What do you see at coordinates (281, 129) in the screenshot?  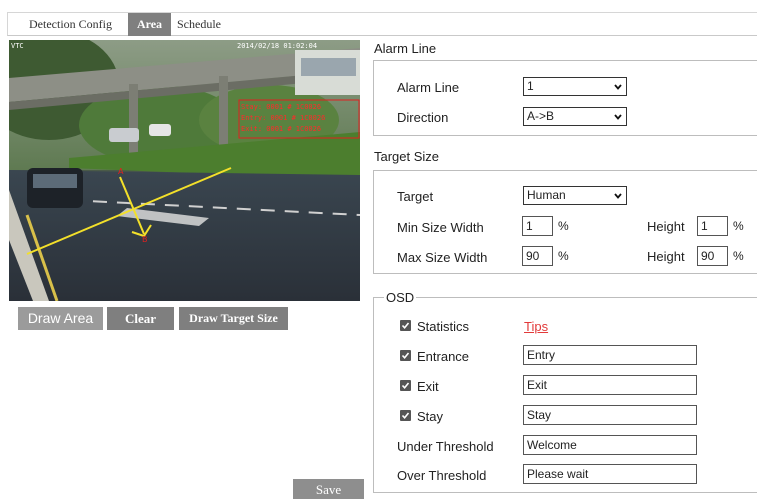 I see `overlay-line: Exit: 0001 # 1C0026` at bounding box center [281, 129].